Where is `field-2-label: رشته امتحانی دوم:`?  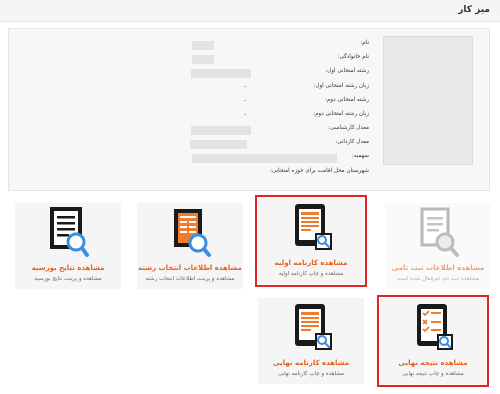 field-2-label: رشته امتحانی دوم: is located at coordinates (347, 100).